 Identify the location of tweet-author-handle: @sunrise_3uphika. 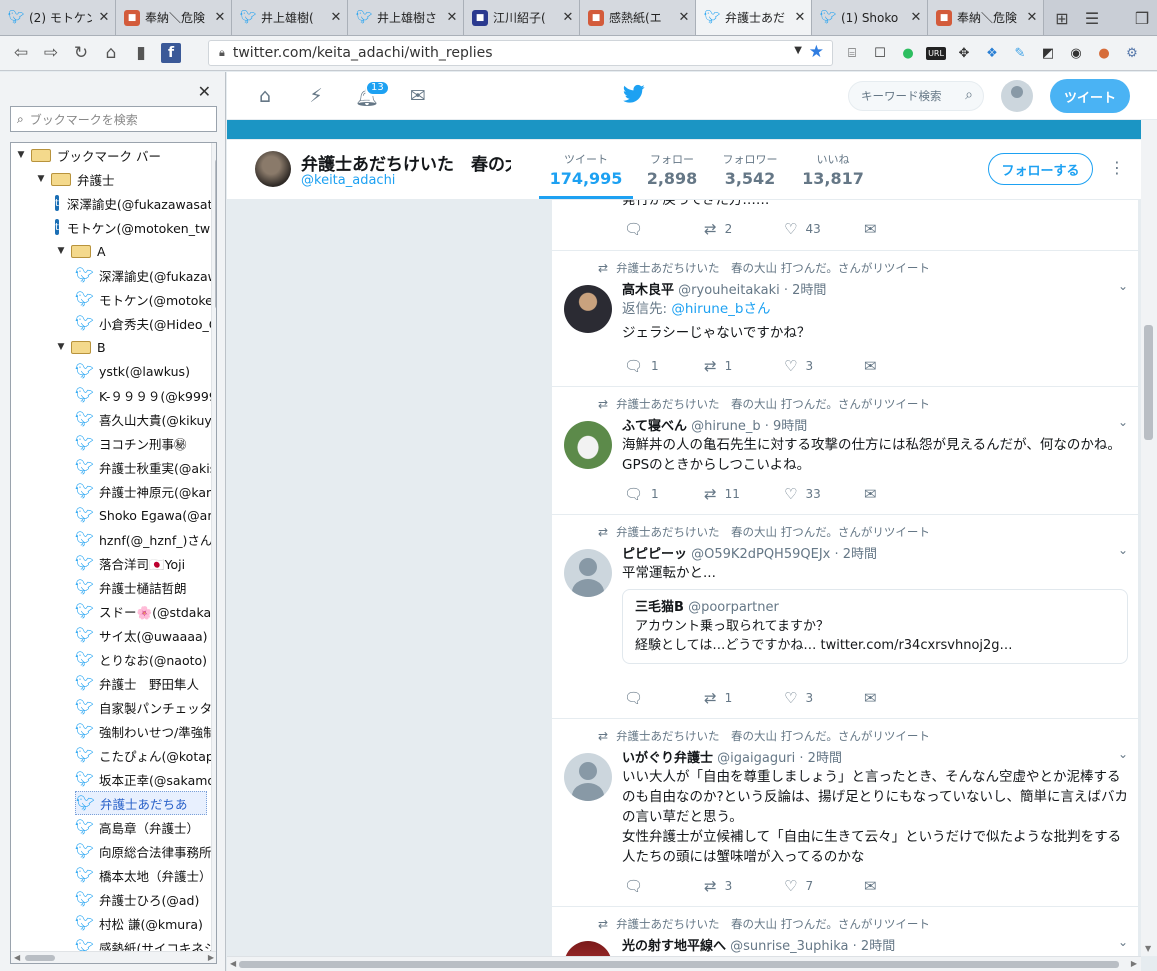
(789, 946).